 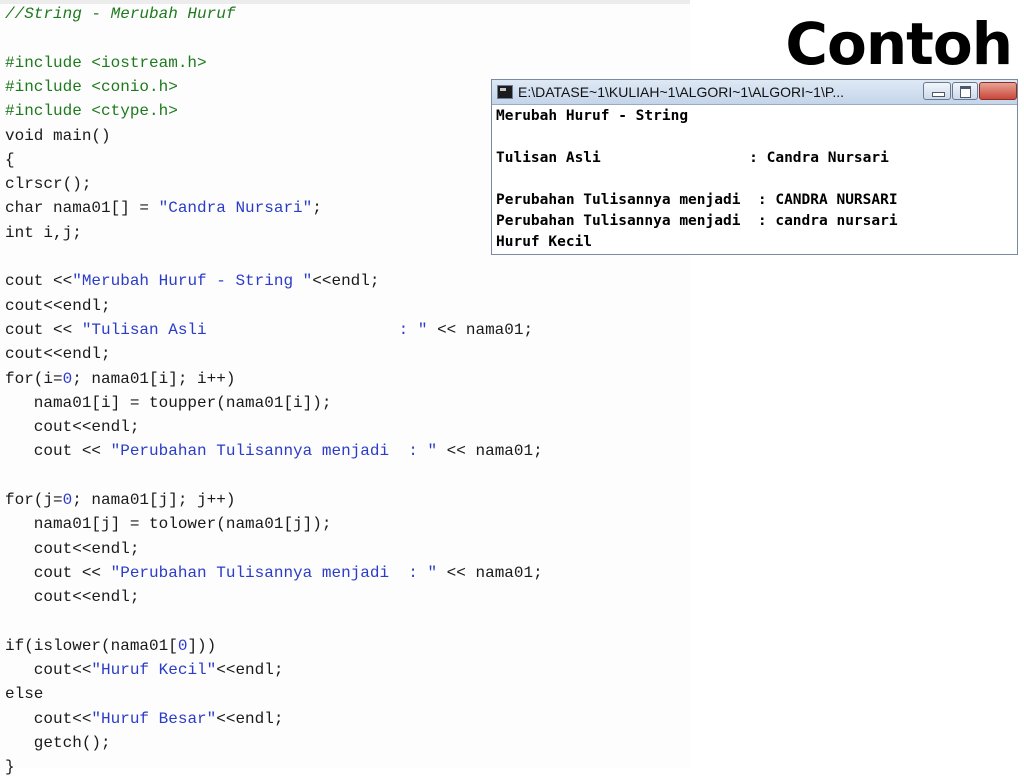 I want to click on code-line: //String - Merubah Huruf, so click(x=120, y=14).